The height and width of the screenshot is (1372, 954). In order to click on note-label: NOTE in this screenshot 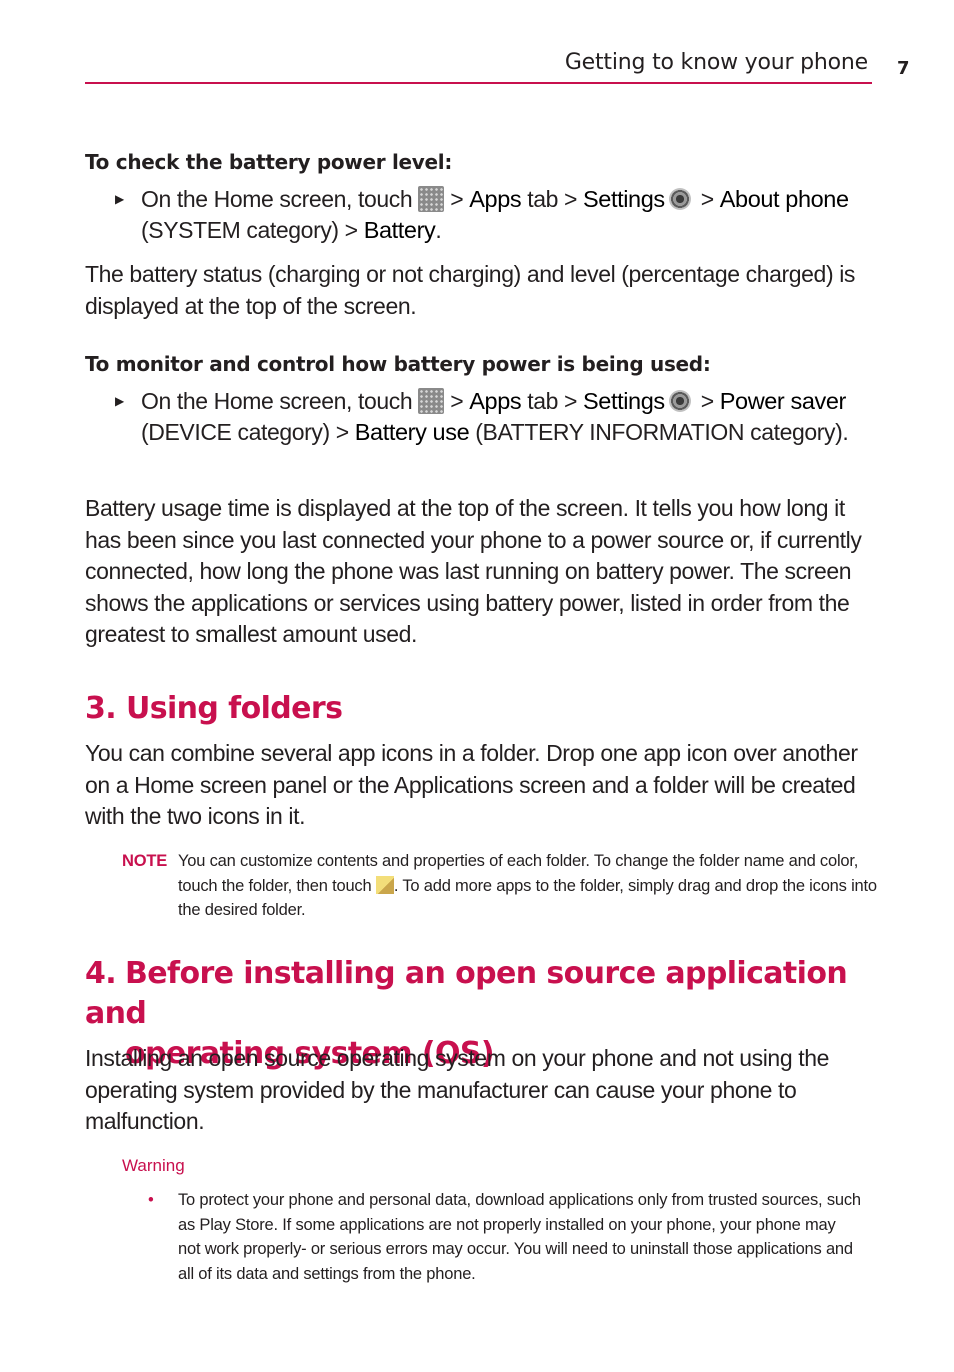, I will do `click(145, 861)`.